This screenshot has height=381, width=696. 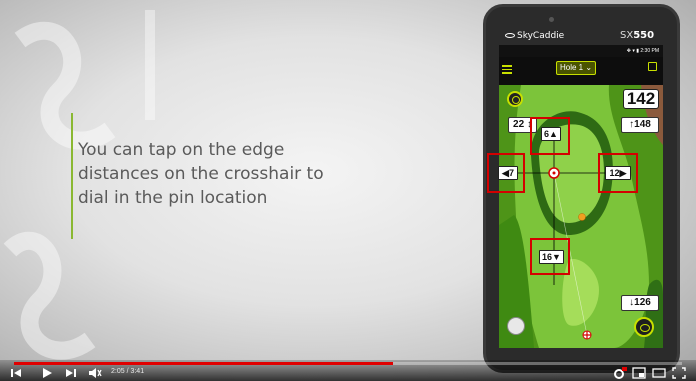 I want to click on crosshair-left-value: 7, so click(x=511, y=173).